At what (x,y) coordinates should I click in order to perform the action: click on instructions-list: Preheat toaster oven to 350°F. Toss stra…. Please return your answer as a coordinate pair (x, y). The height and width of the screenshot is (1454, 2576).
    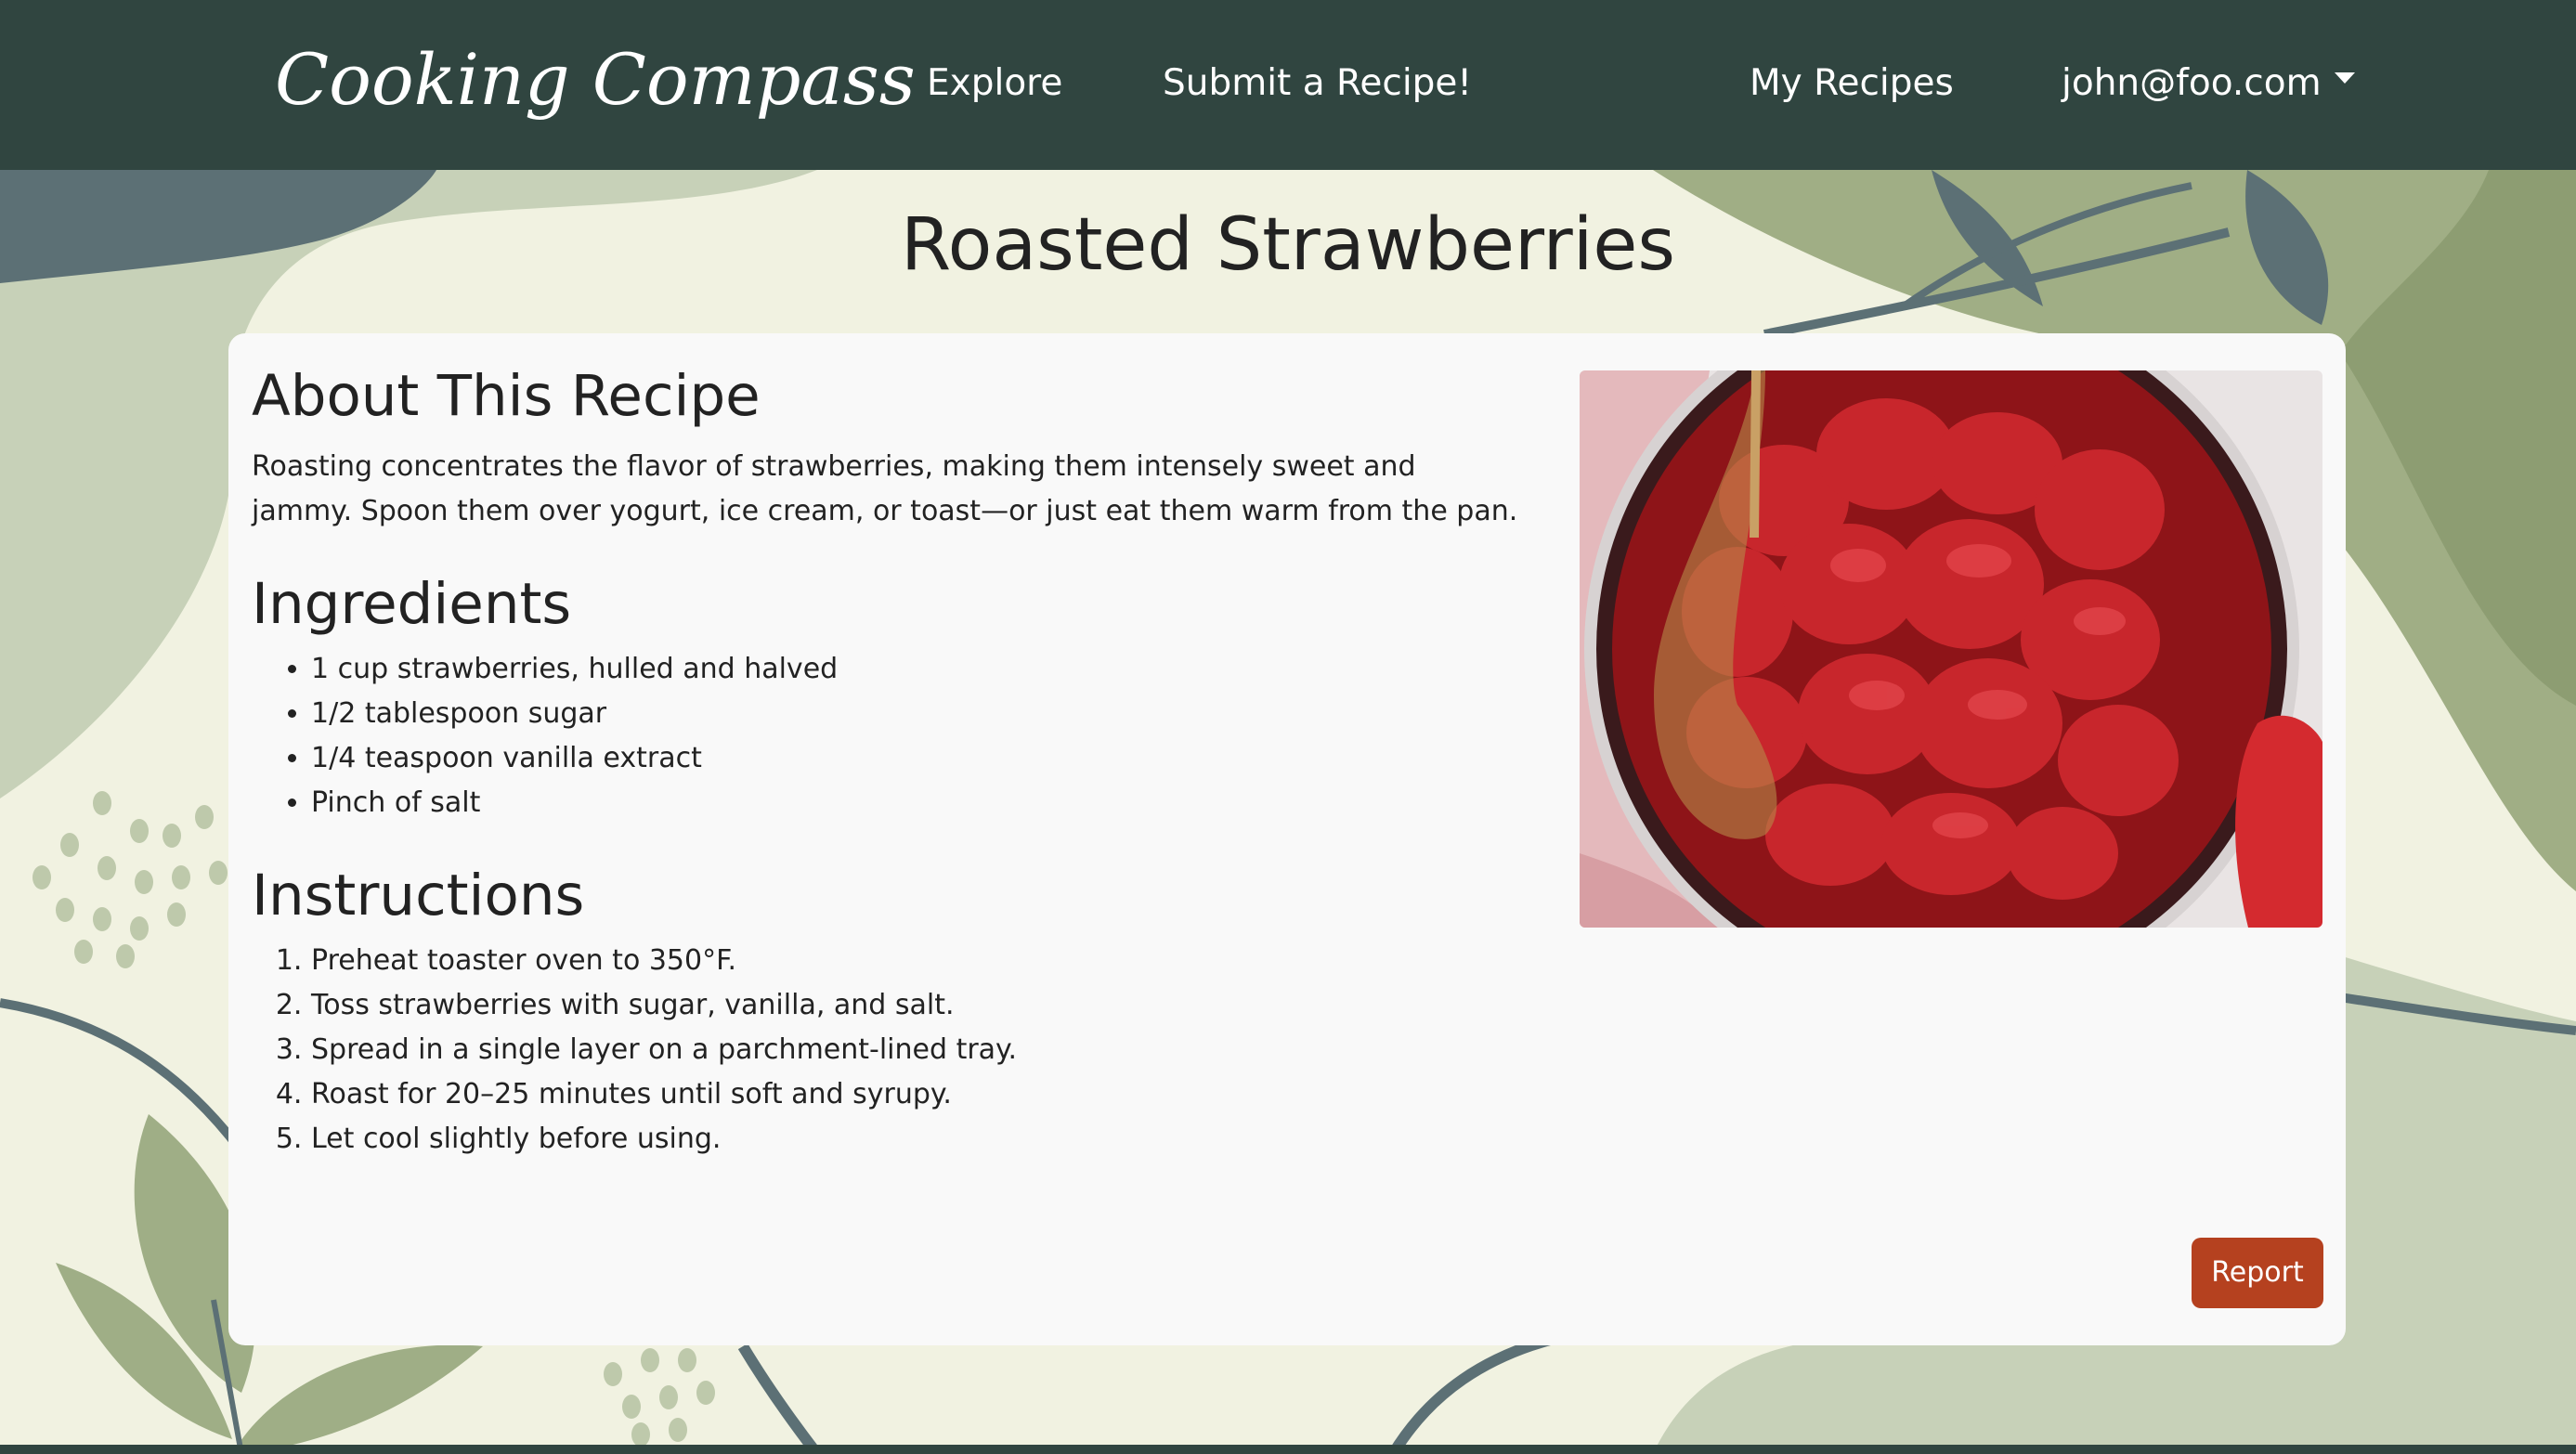
    Looking at the image, I should click on (994, 1050).